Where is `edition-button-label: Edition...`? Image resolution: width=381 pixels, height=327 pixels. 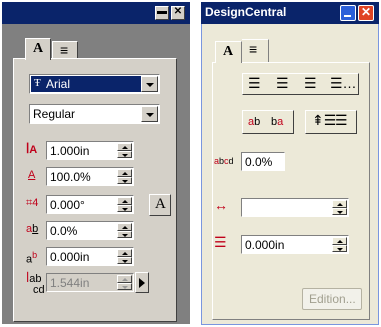 edition-button-label: Edition... is located at coordinates (332, 299).